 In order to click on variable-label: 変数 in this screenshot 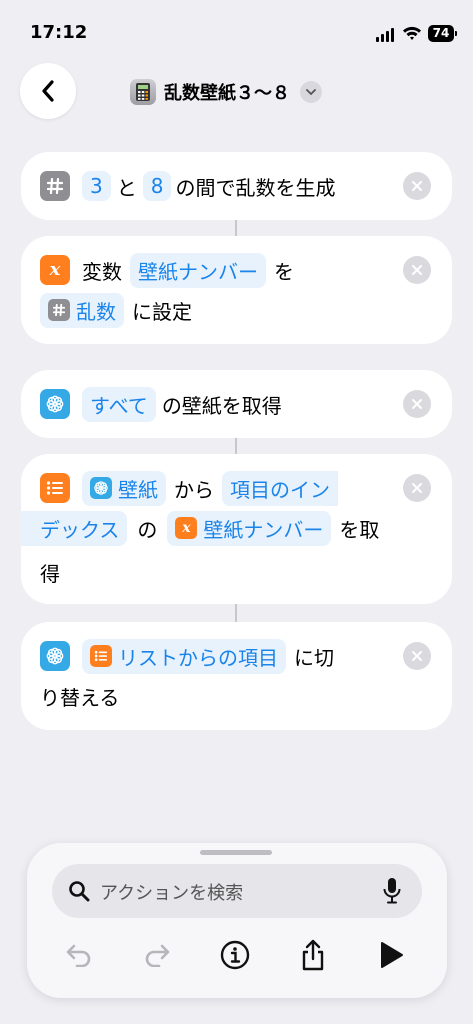, I will do `click(102, 271)`.